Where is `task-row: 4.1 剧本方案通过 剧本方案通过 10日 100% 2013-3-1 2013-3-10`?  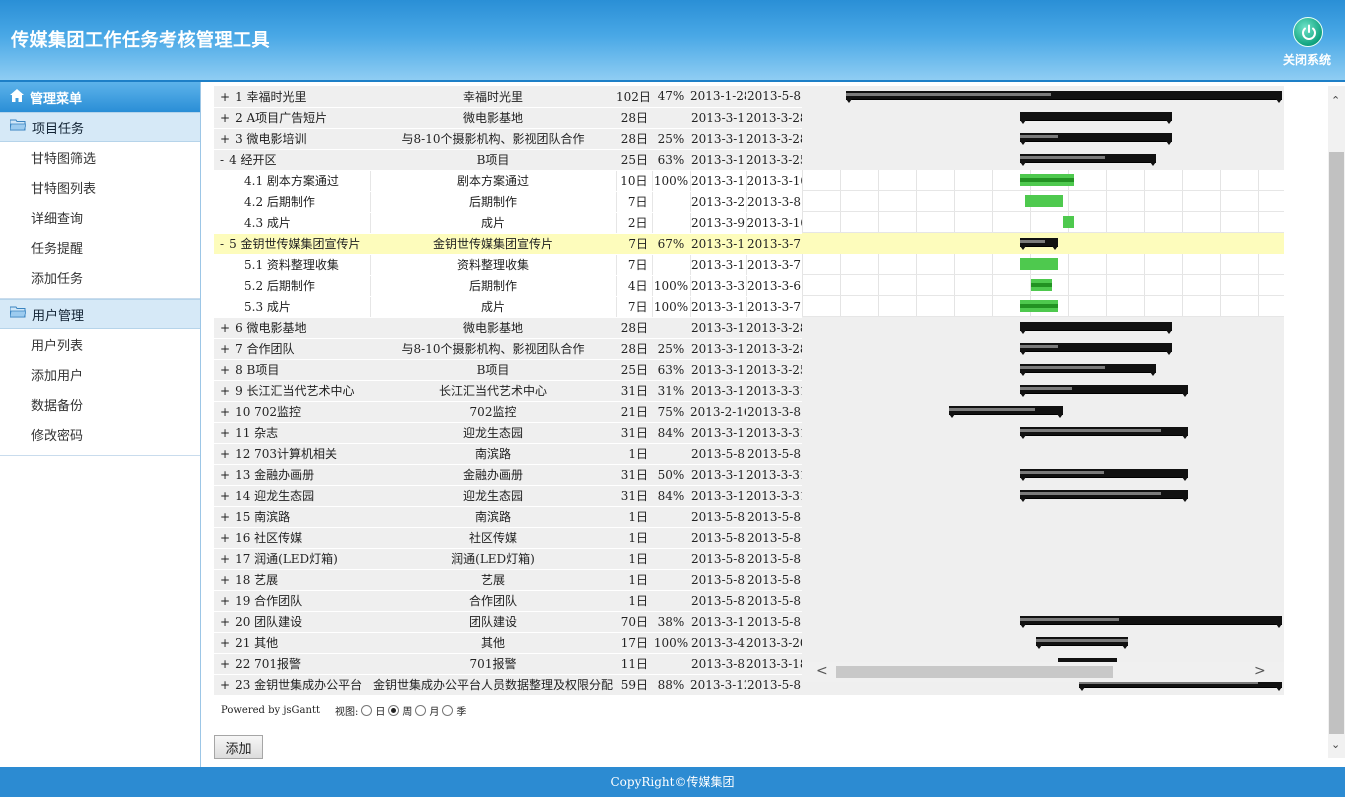
task-row: 4.1 剧本方案通过 剧本方案通过 10日 100% 2013-3-1 2013-3-10 is located at coordinates (508, 181).